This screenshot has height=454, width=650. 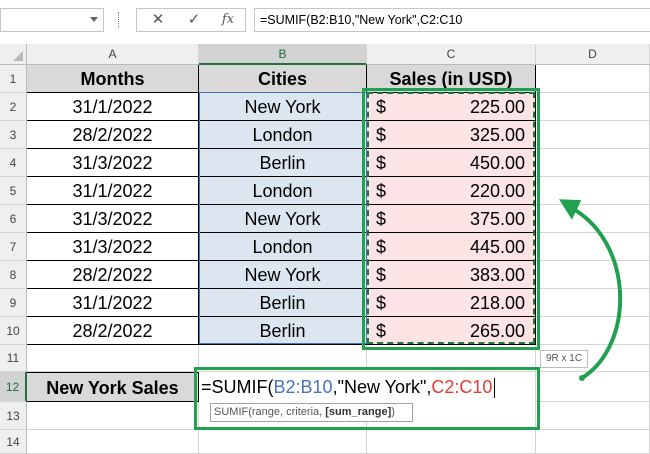 What do you see at coordinates (13, 358) in the screenshot?
I see `row-header-11: 11` at bounding box center [13, 358].